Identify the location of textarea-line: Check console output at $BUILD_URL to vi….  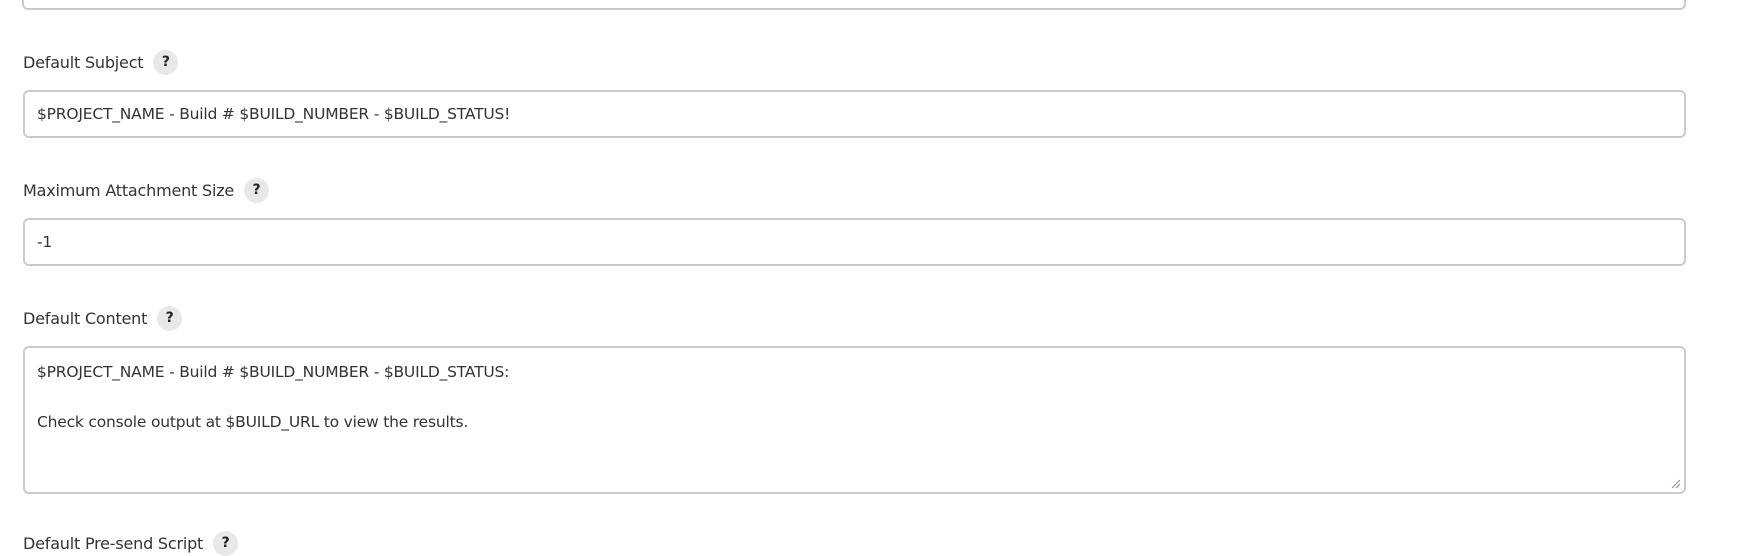
(253, 422).